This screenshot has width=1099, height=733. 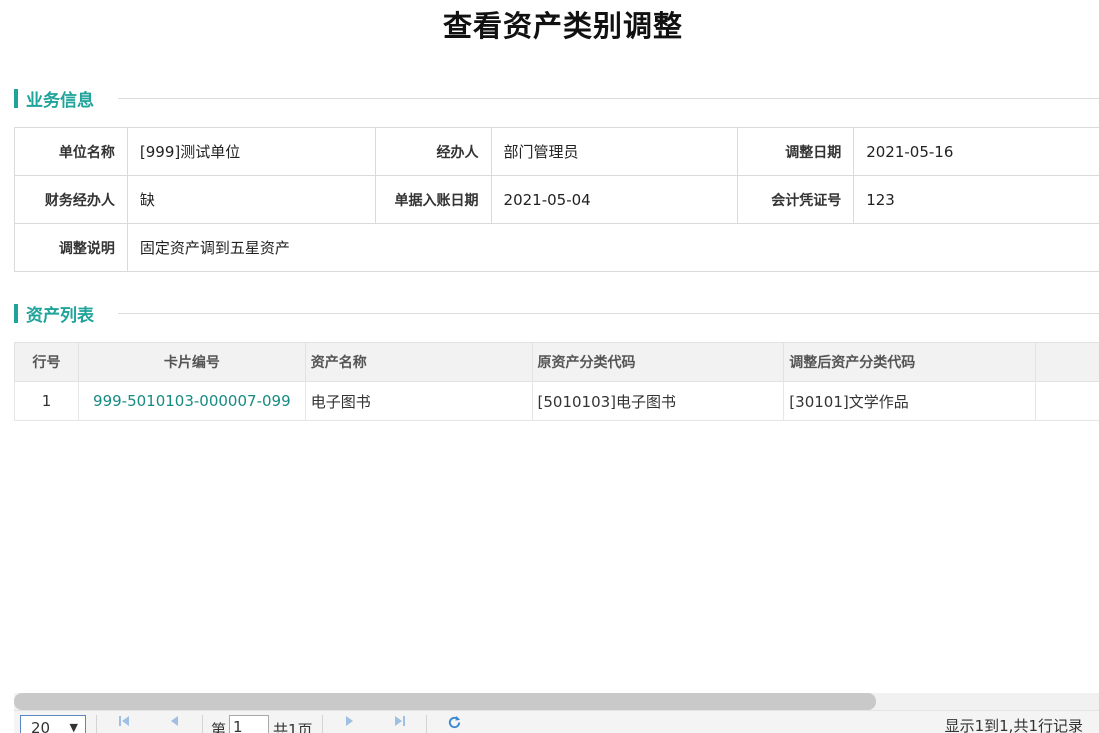 I want to click on page-prefix: 第, so click(x=219, y=727).